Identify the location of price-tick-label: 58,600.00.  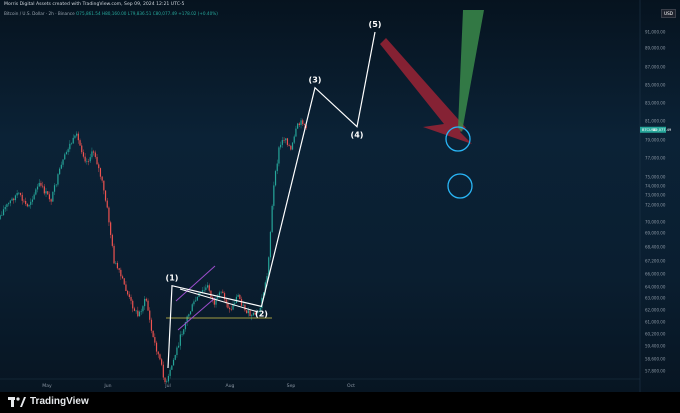
(655, 359).